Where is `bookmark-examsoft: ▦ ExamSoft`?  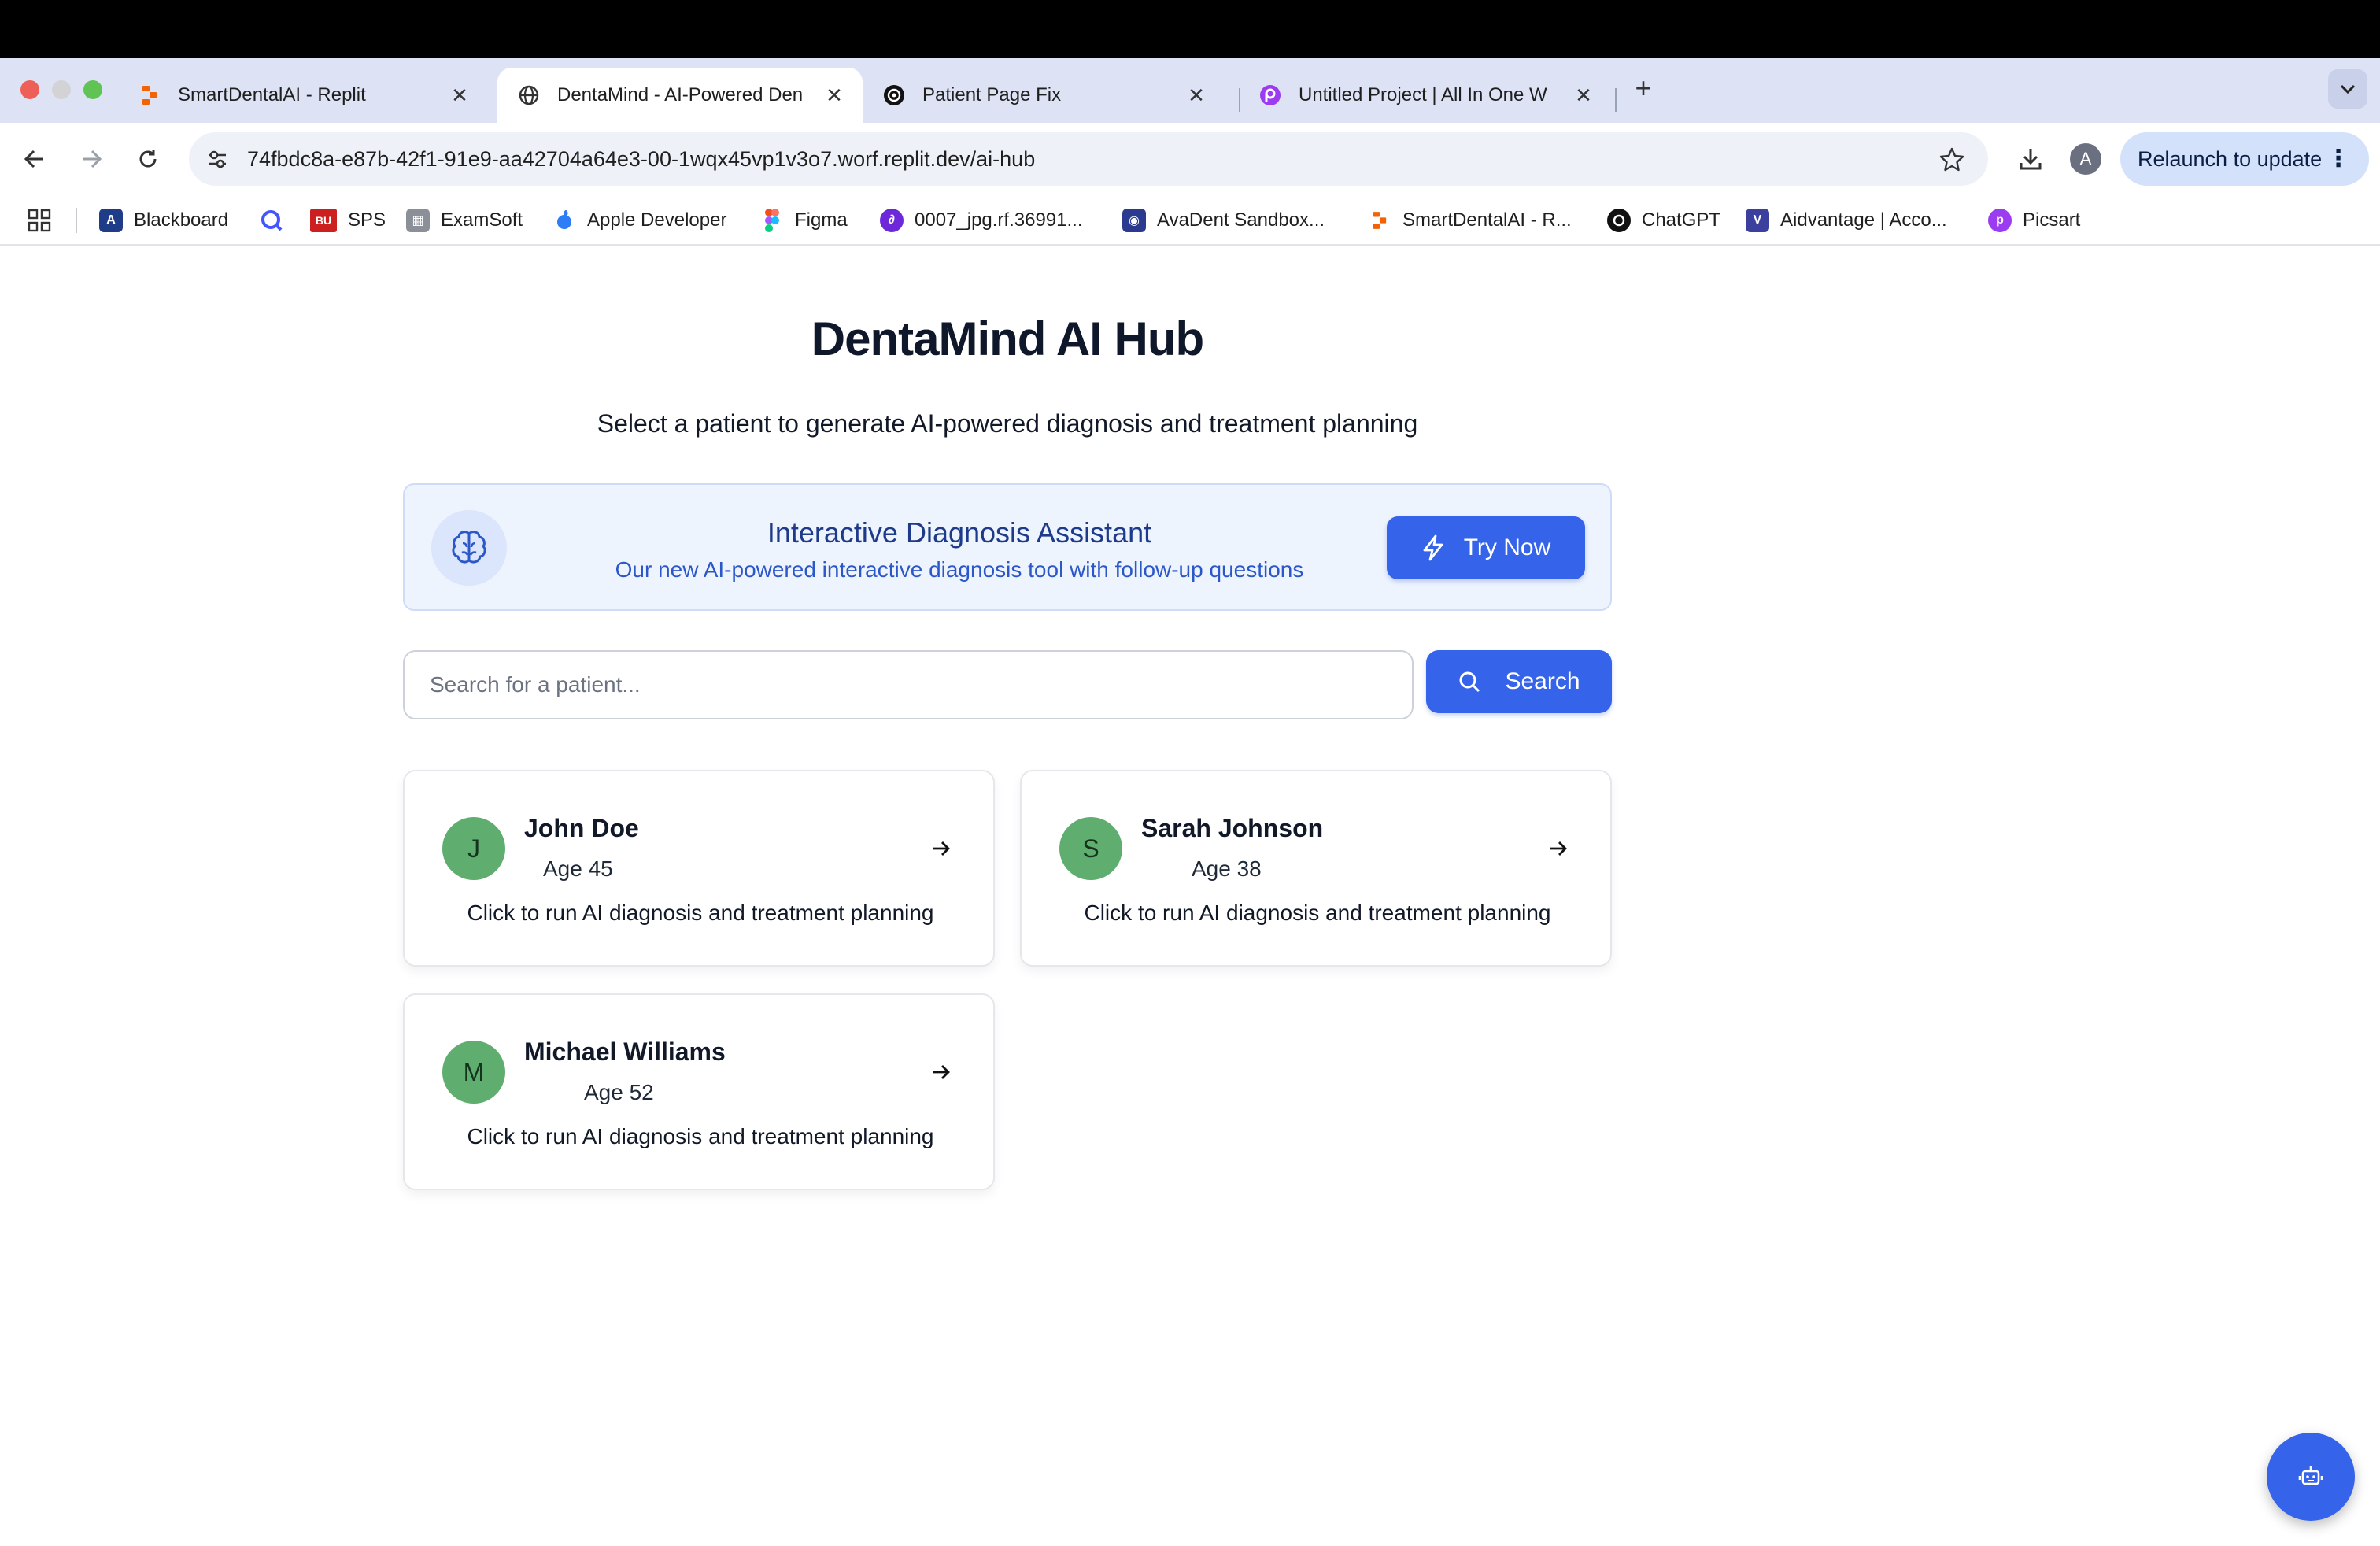 bookmark-examsoft: ▦ ExamSoft is located at coordinates (464, 220).